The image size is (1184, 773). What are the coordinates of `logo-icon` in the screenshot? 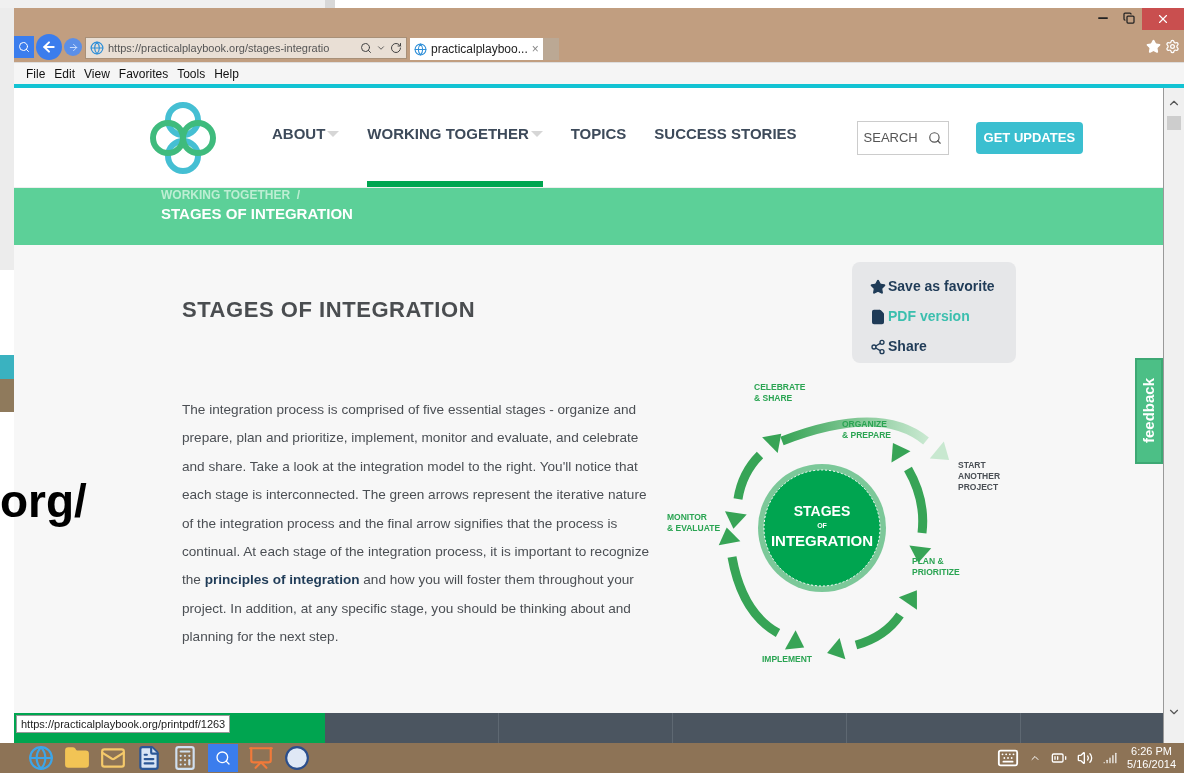 It's located at (183, 137).